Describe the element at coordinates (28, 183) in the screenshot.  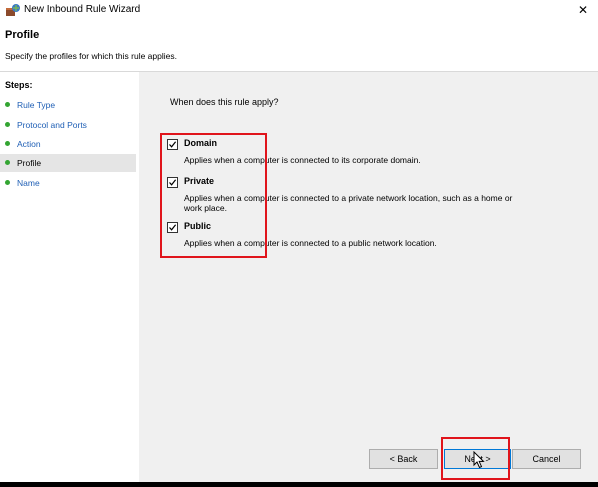
I see `step-label: Name` at that location.